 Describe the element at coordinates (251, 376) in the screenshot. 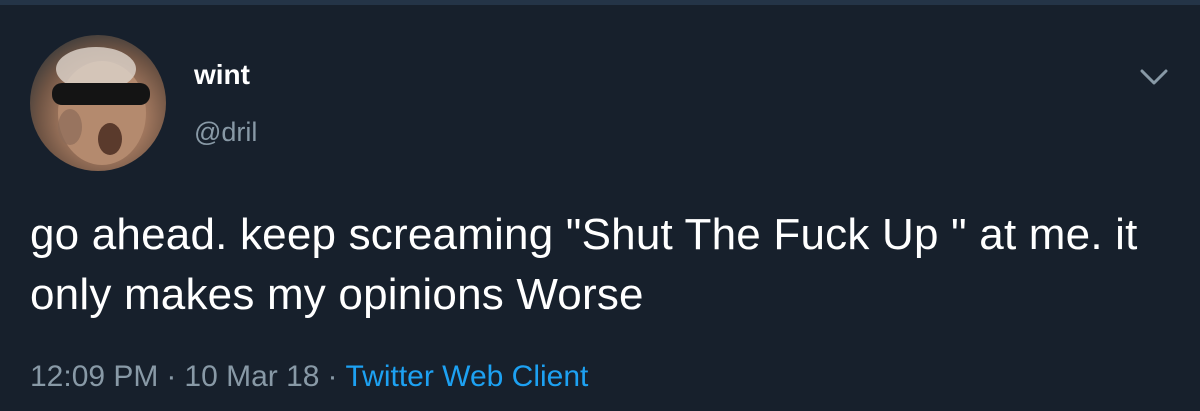

I see `tweet-date: 10 Mar 18` at that location.